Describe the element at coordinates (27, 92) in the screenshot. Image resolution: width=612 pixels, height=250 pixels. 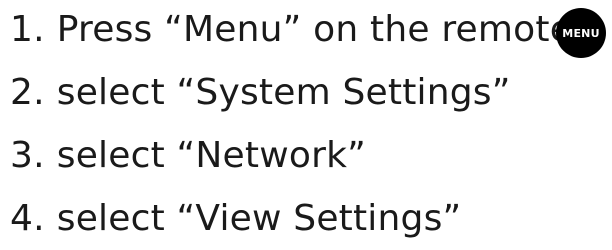
I see `step-number: 2.` at that location.